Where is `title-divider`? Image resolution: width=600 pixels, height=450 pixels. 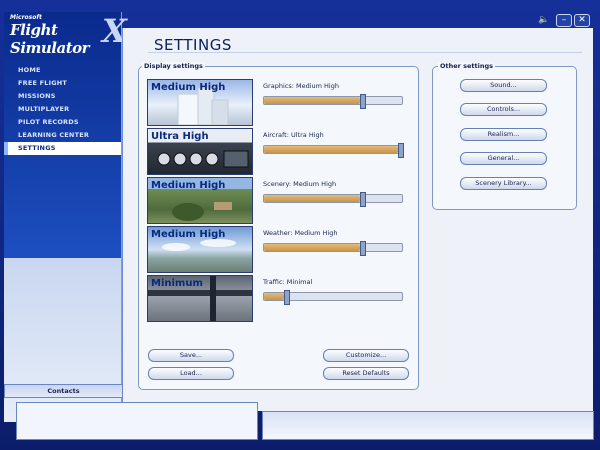
title-divider is located at coordinates (365, 52).